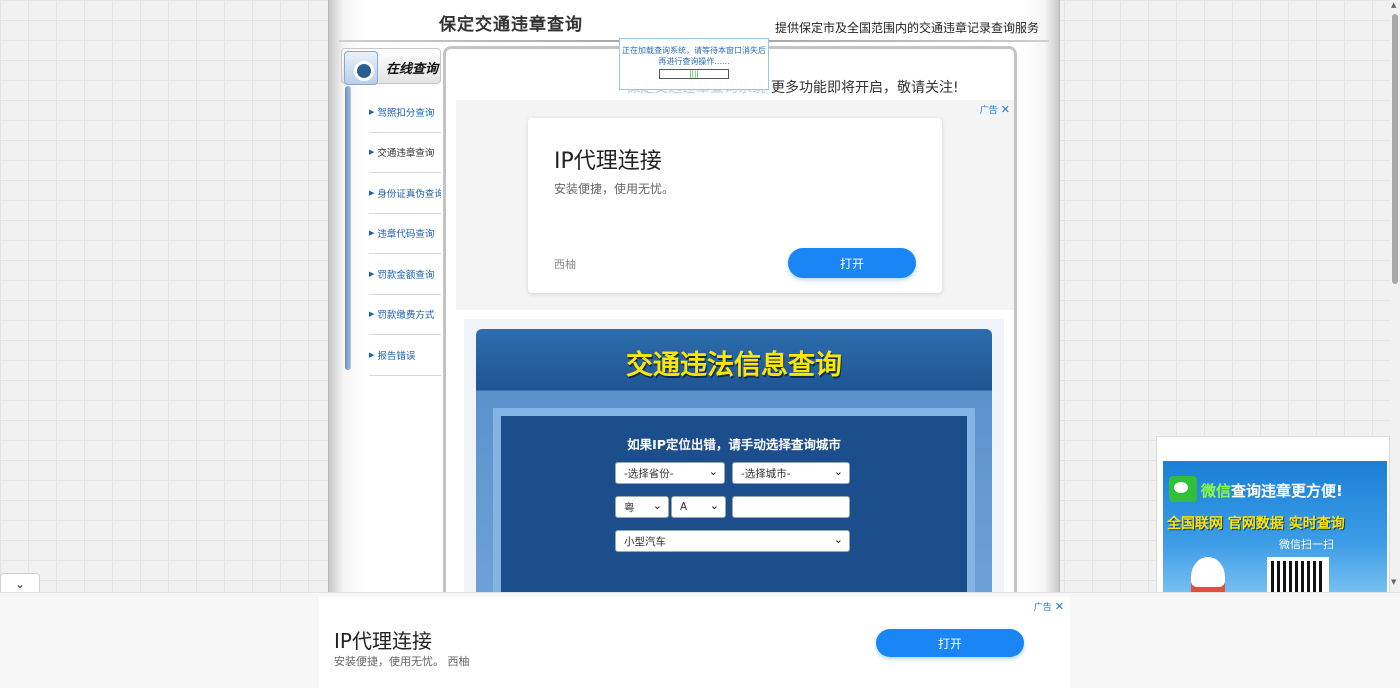  What do you see at coordinates (396, 356) in the screenshot?
I see `sidebar-item-label: 报告错误` at bounding box center [396, 356].